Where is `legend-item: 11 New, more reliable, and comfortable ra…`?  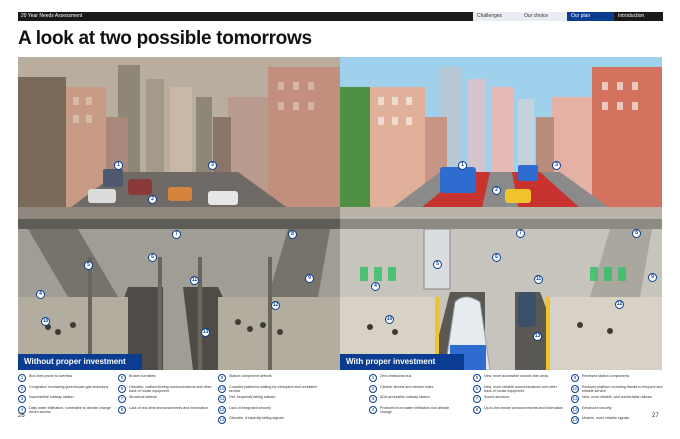 legend-item: 11 New, more reliable, and comfortable ra… is located at coordinates (612, 399).